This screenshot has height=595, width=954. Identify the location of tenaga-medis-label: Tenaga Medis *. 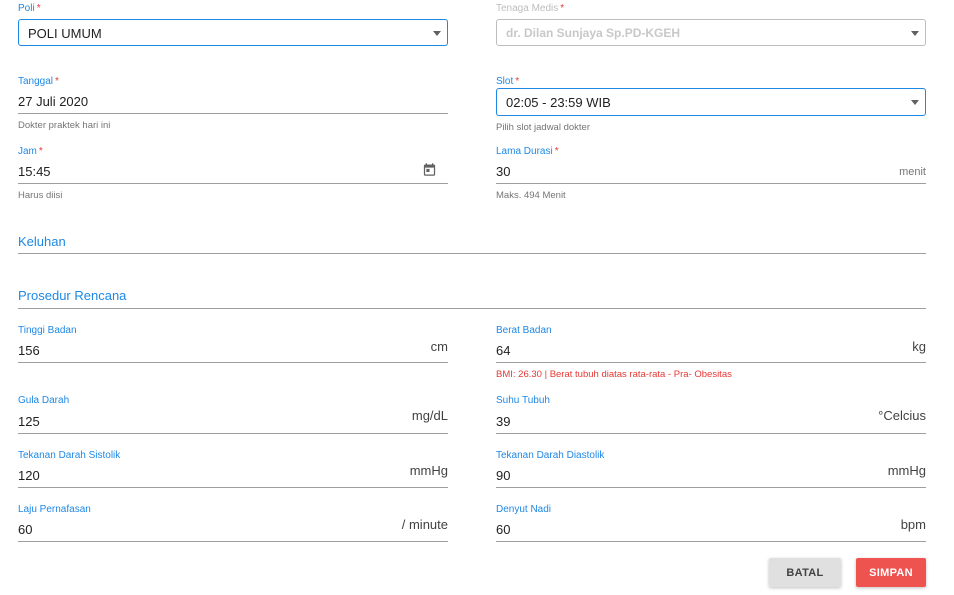
(530, 8).